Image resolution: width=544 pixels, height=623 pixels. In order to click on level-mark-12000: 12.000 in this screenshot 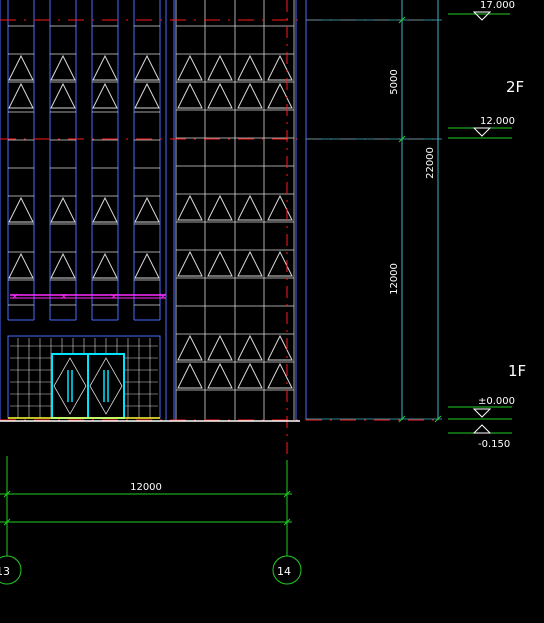, I will do `click(481, 127)`.